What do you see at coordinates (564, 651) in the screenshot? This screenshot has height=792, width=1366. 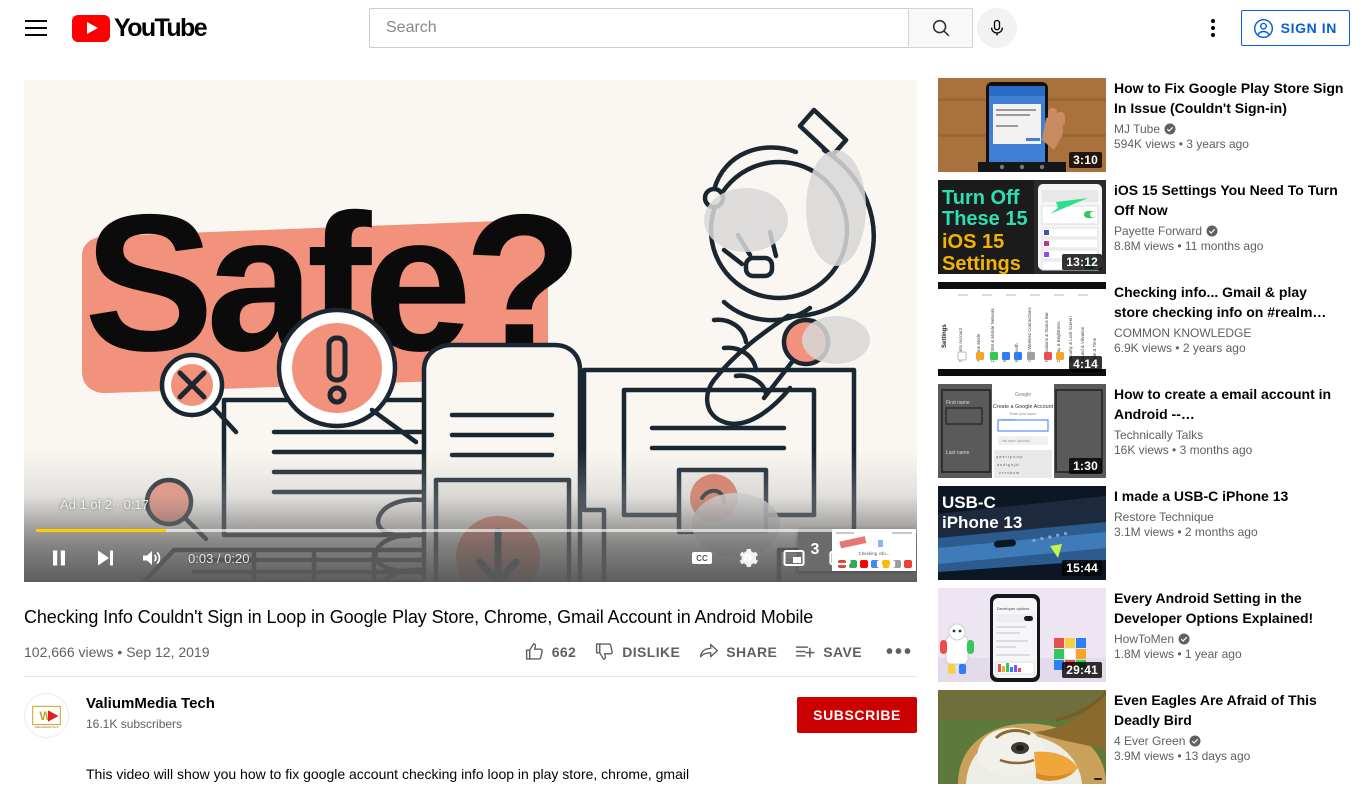 I see `like-count: 662` at bounding box center [564, 651].